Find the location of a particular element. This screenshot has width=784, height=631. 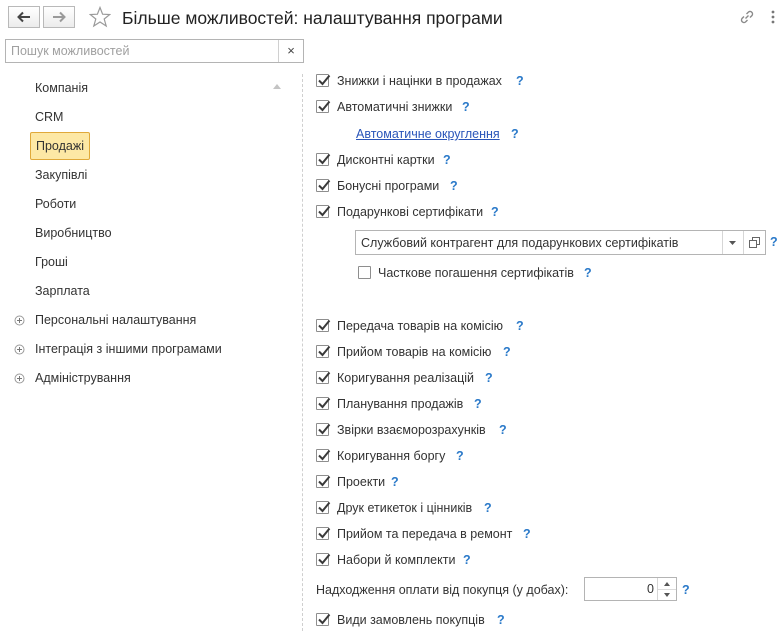

sidebar-item-company: Компанія is located at coordinates (61, 88).